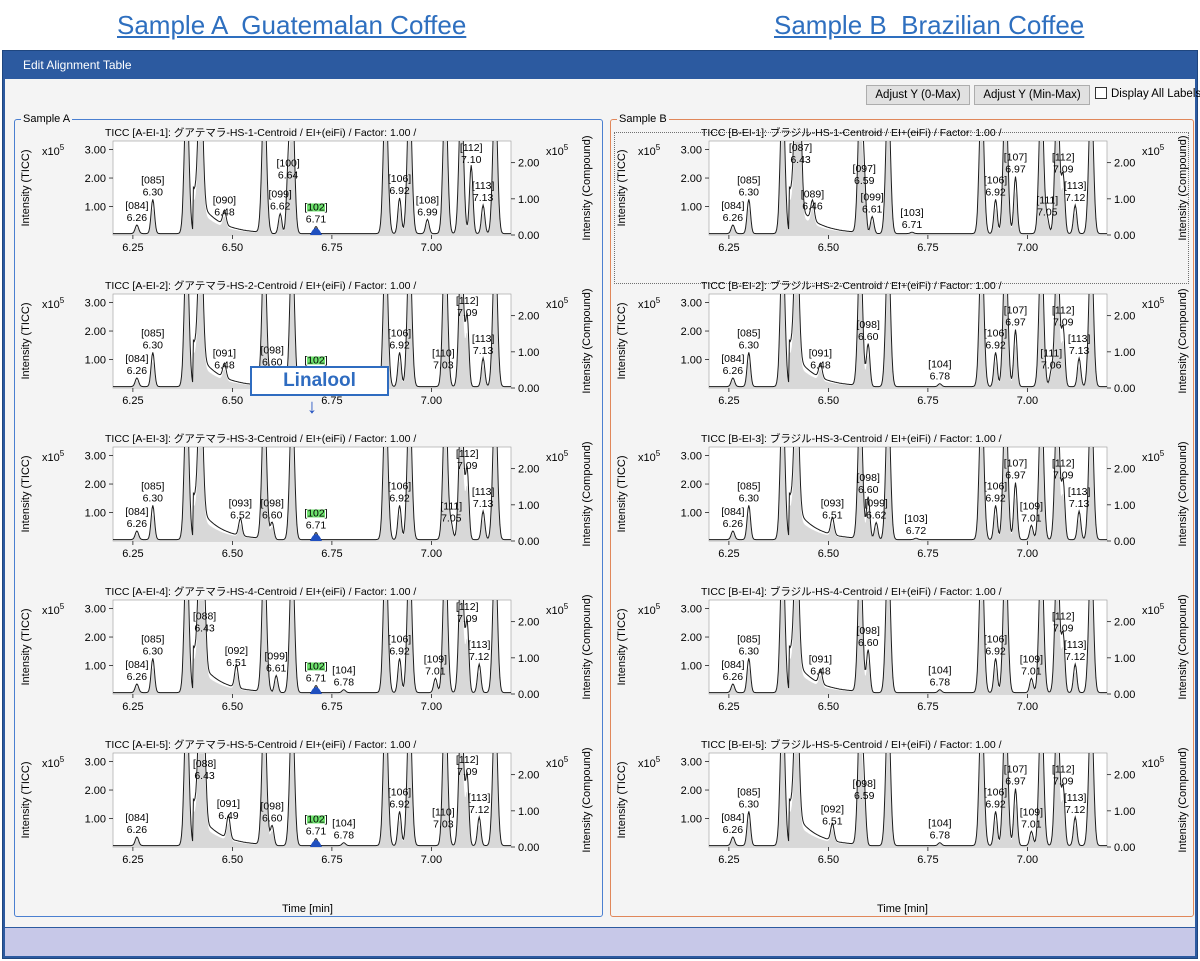 This screenshot has height=961, width=1200. Describe the element at coordinates (749, 498) in the screenshot. I see `peak-rt-label: 6.30` at that location.